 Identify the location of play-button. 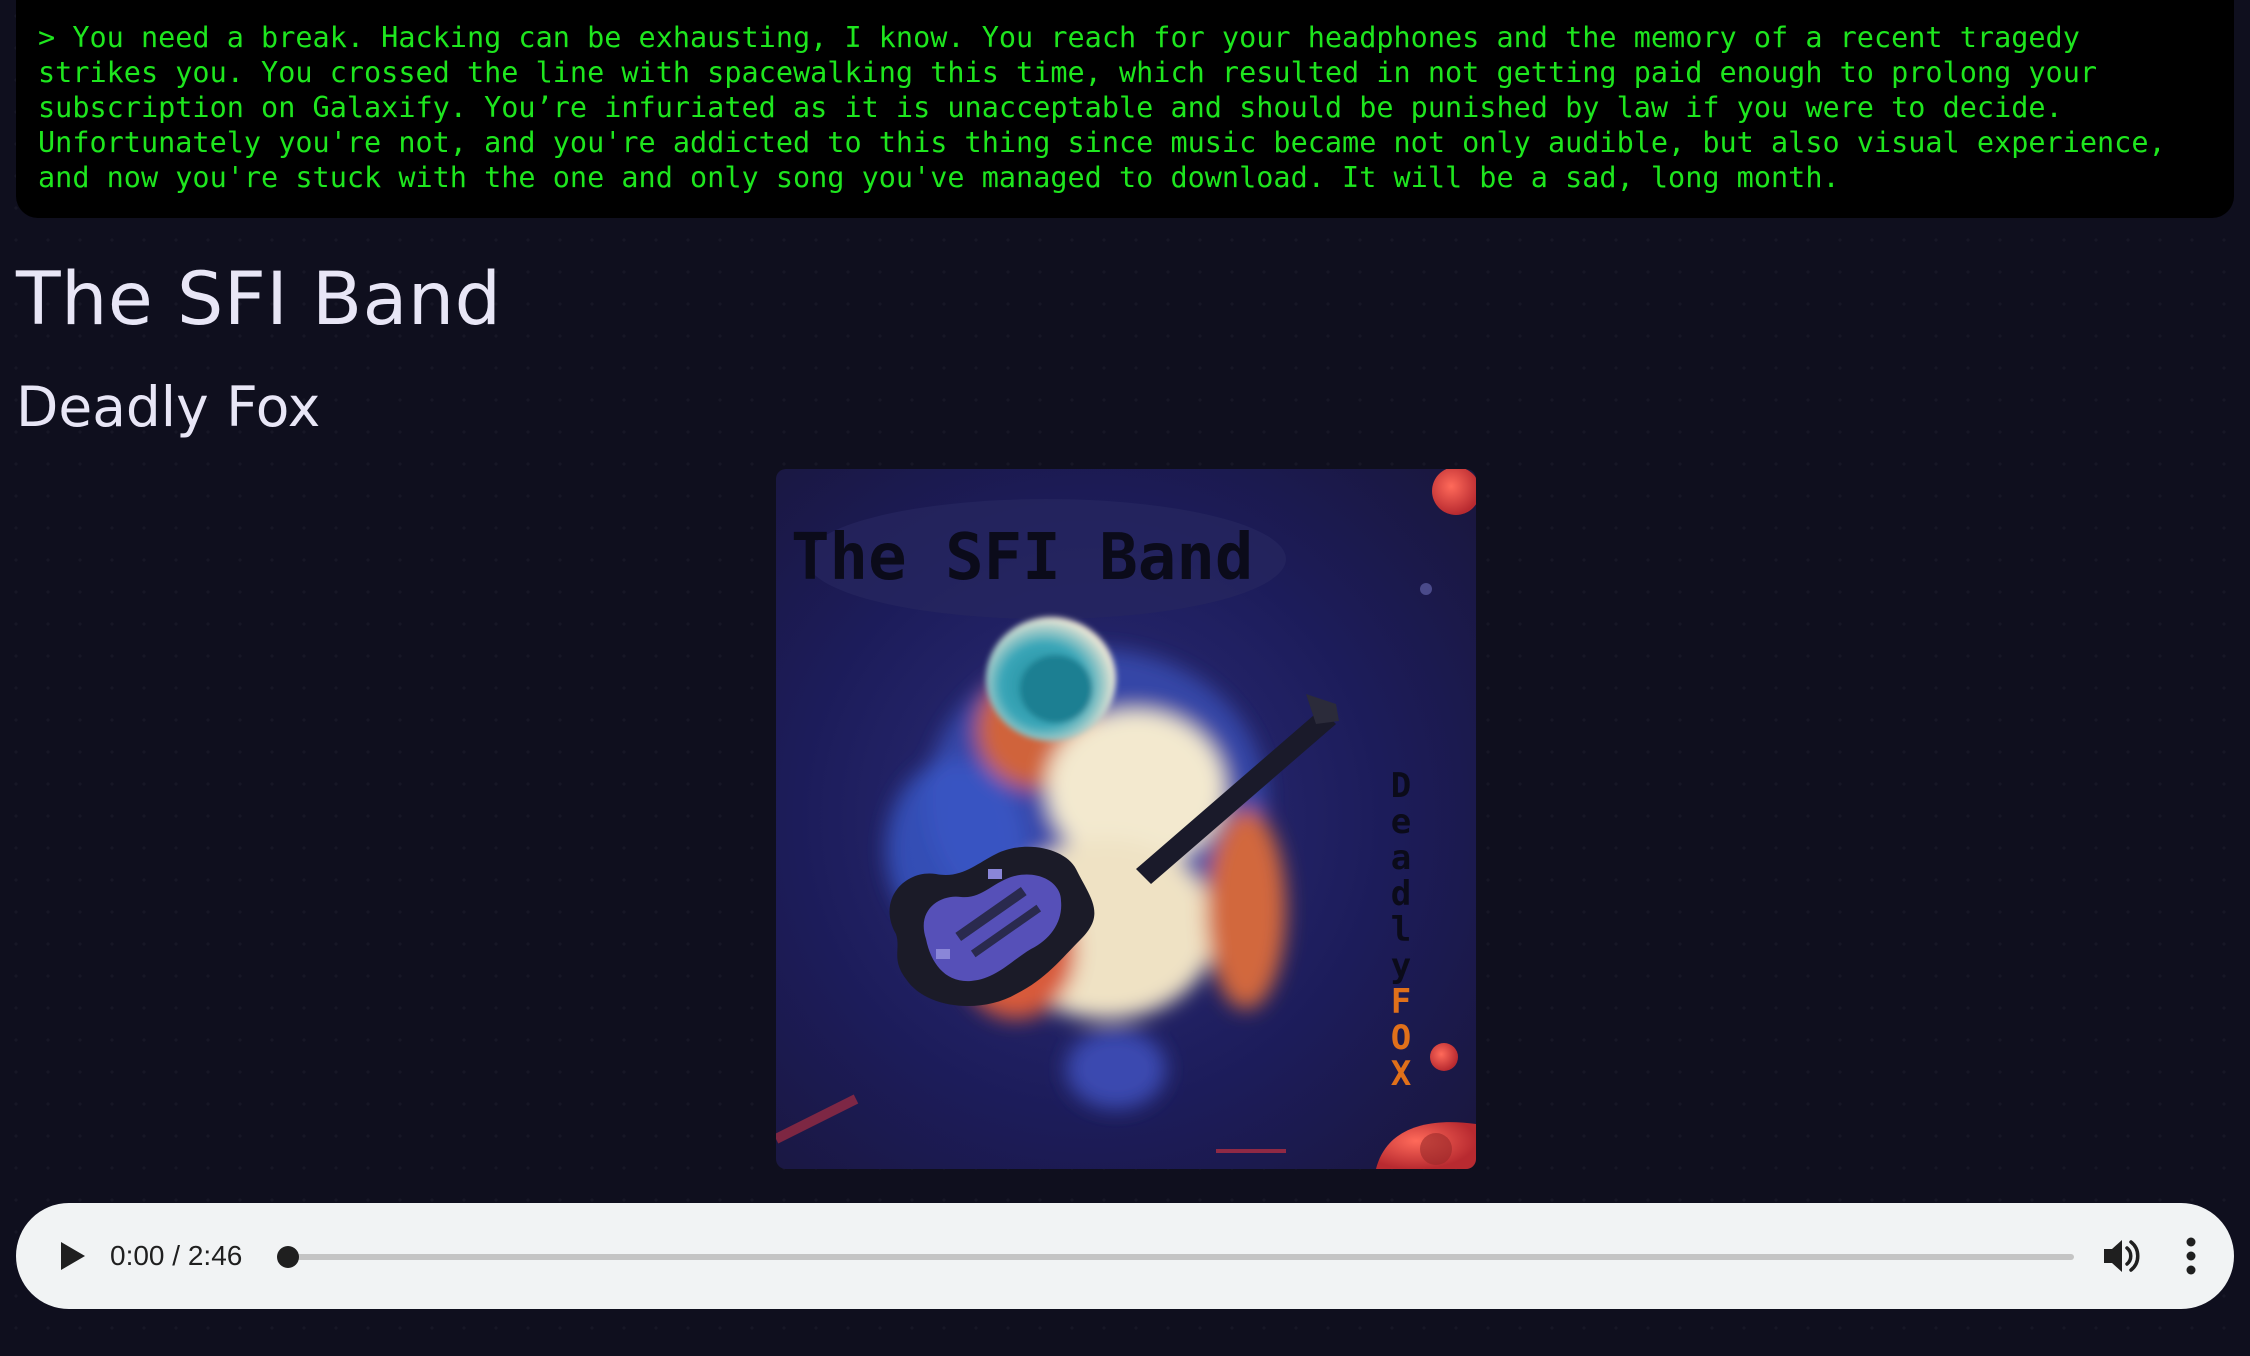
(71, 1256).